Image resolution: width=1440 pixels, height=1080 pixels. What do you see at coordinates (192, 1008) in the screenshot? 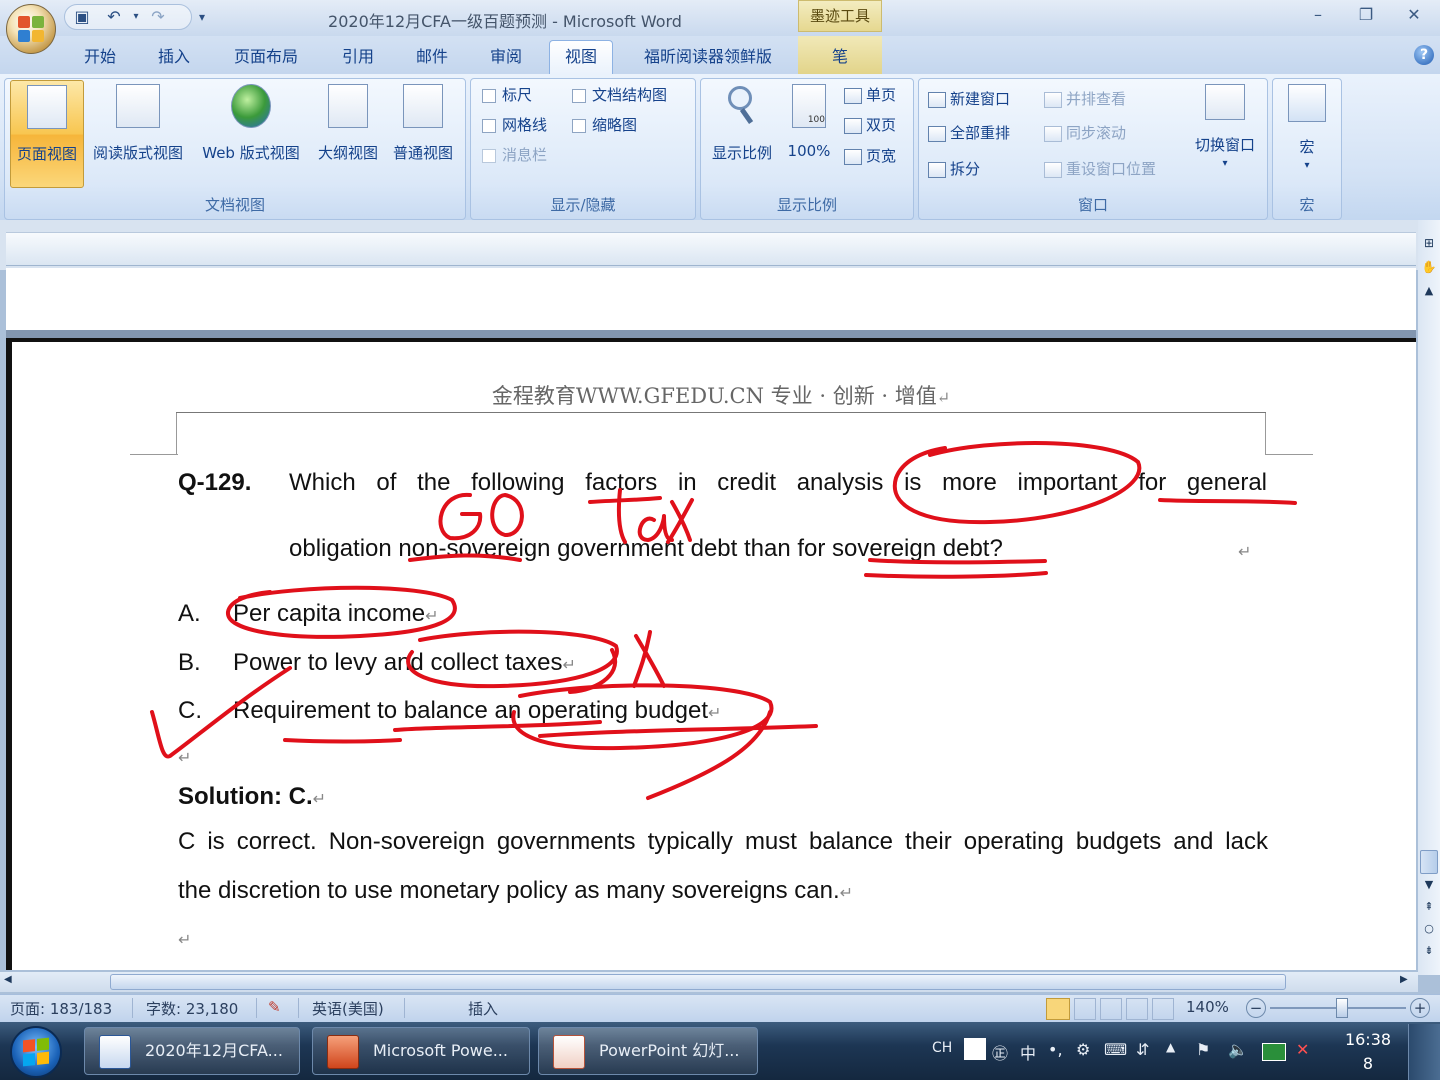
I see `word-count: 字数: 23,180` at bounding box center [192, 1008].